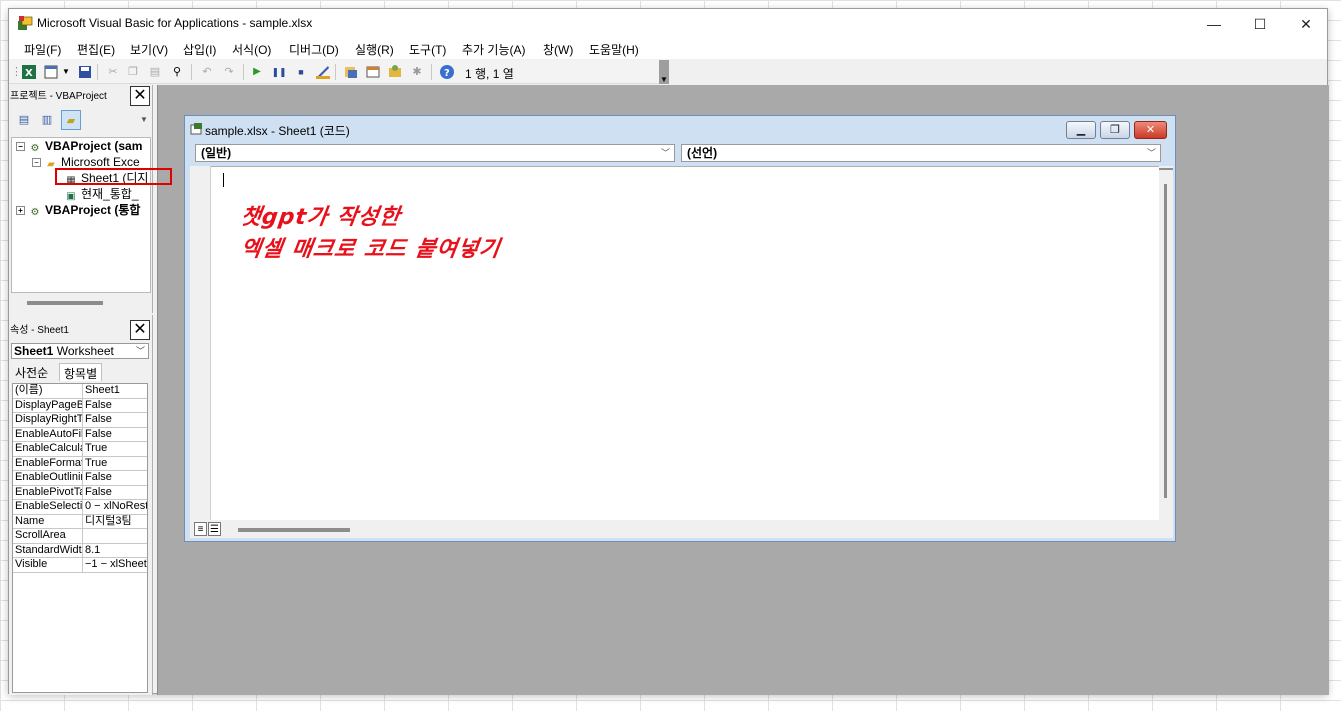 The width and height of the screenshot is (1341, 711). I want to click on menu-format: 서식(O), so click(251, 49).